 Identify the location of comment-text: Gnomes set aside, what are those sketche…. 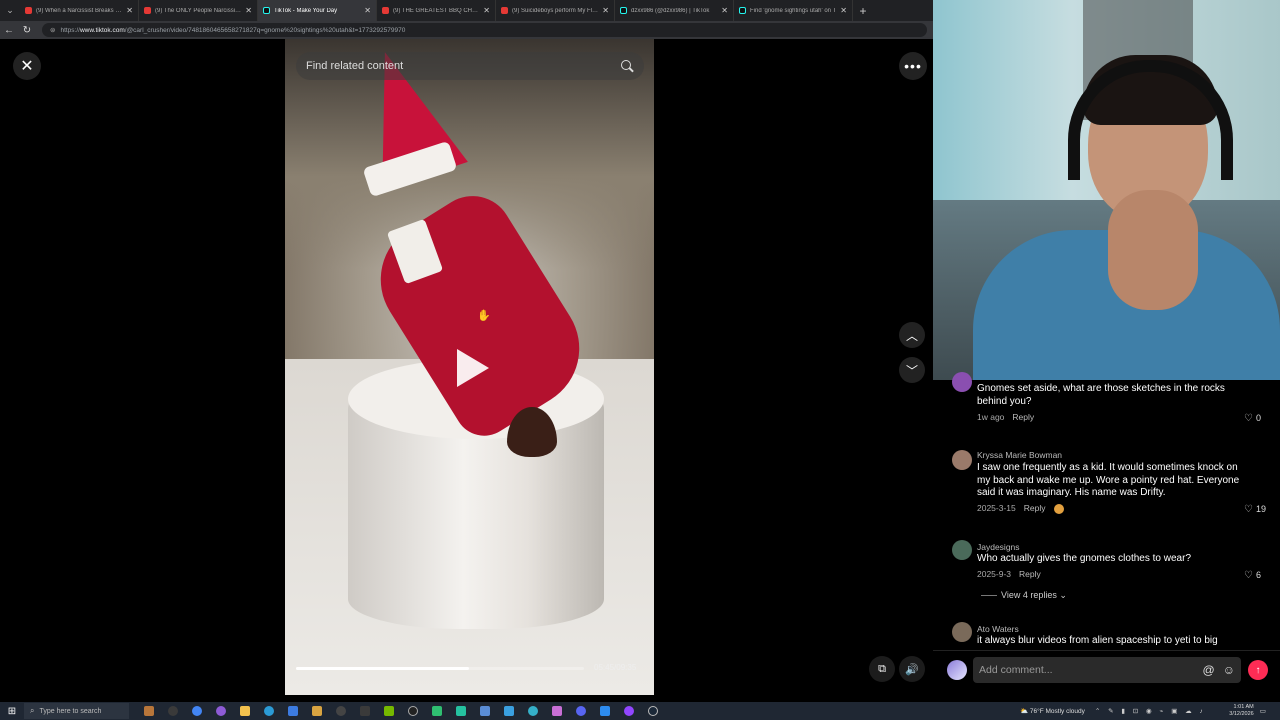
(1101, 395).